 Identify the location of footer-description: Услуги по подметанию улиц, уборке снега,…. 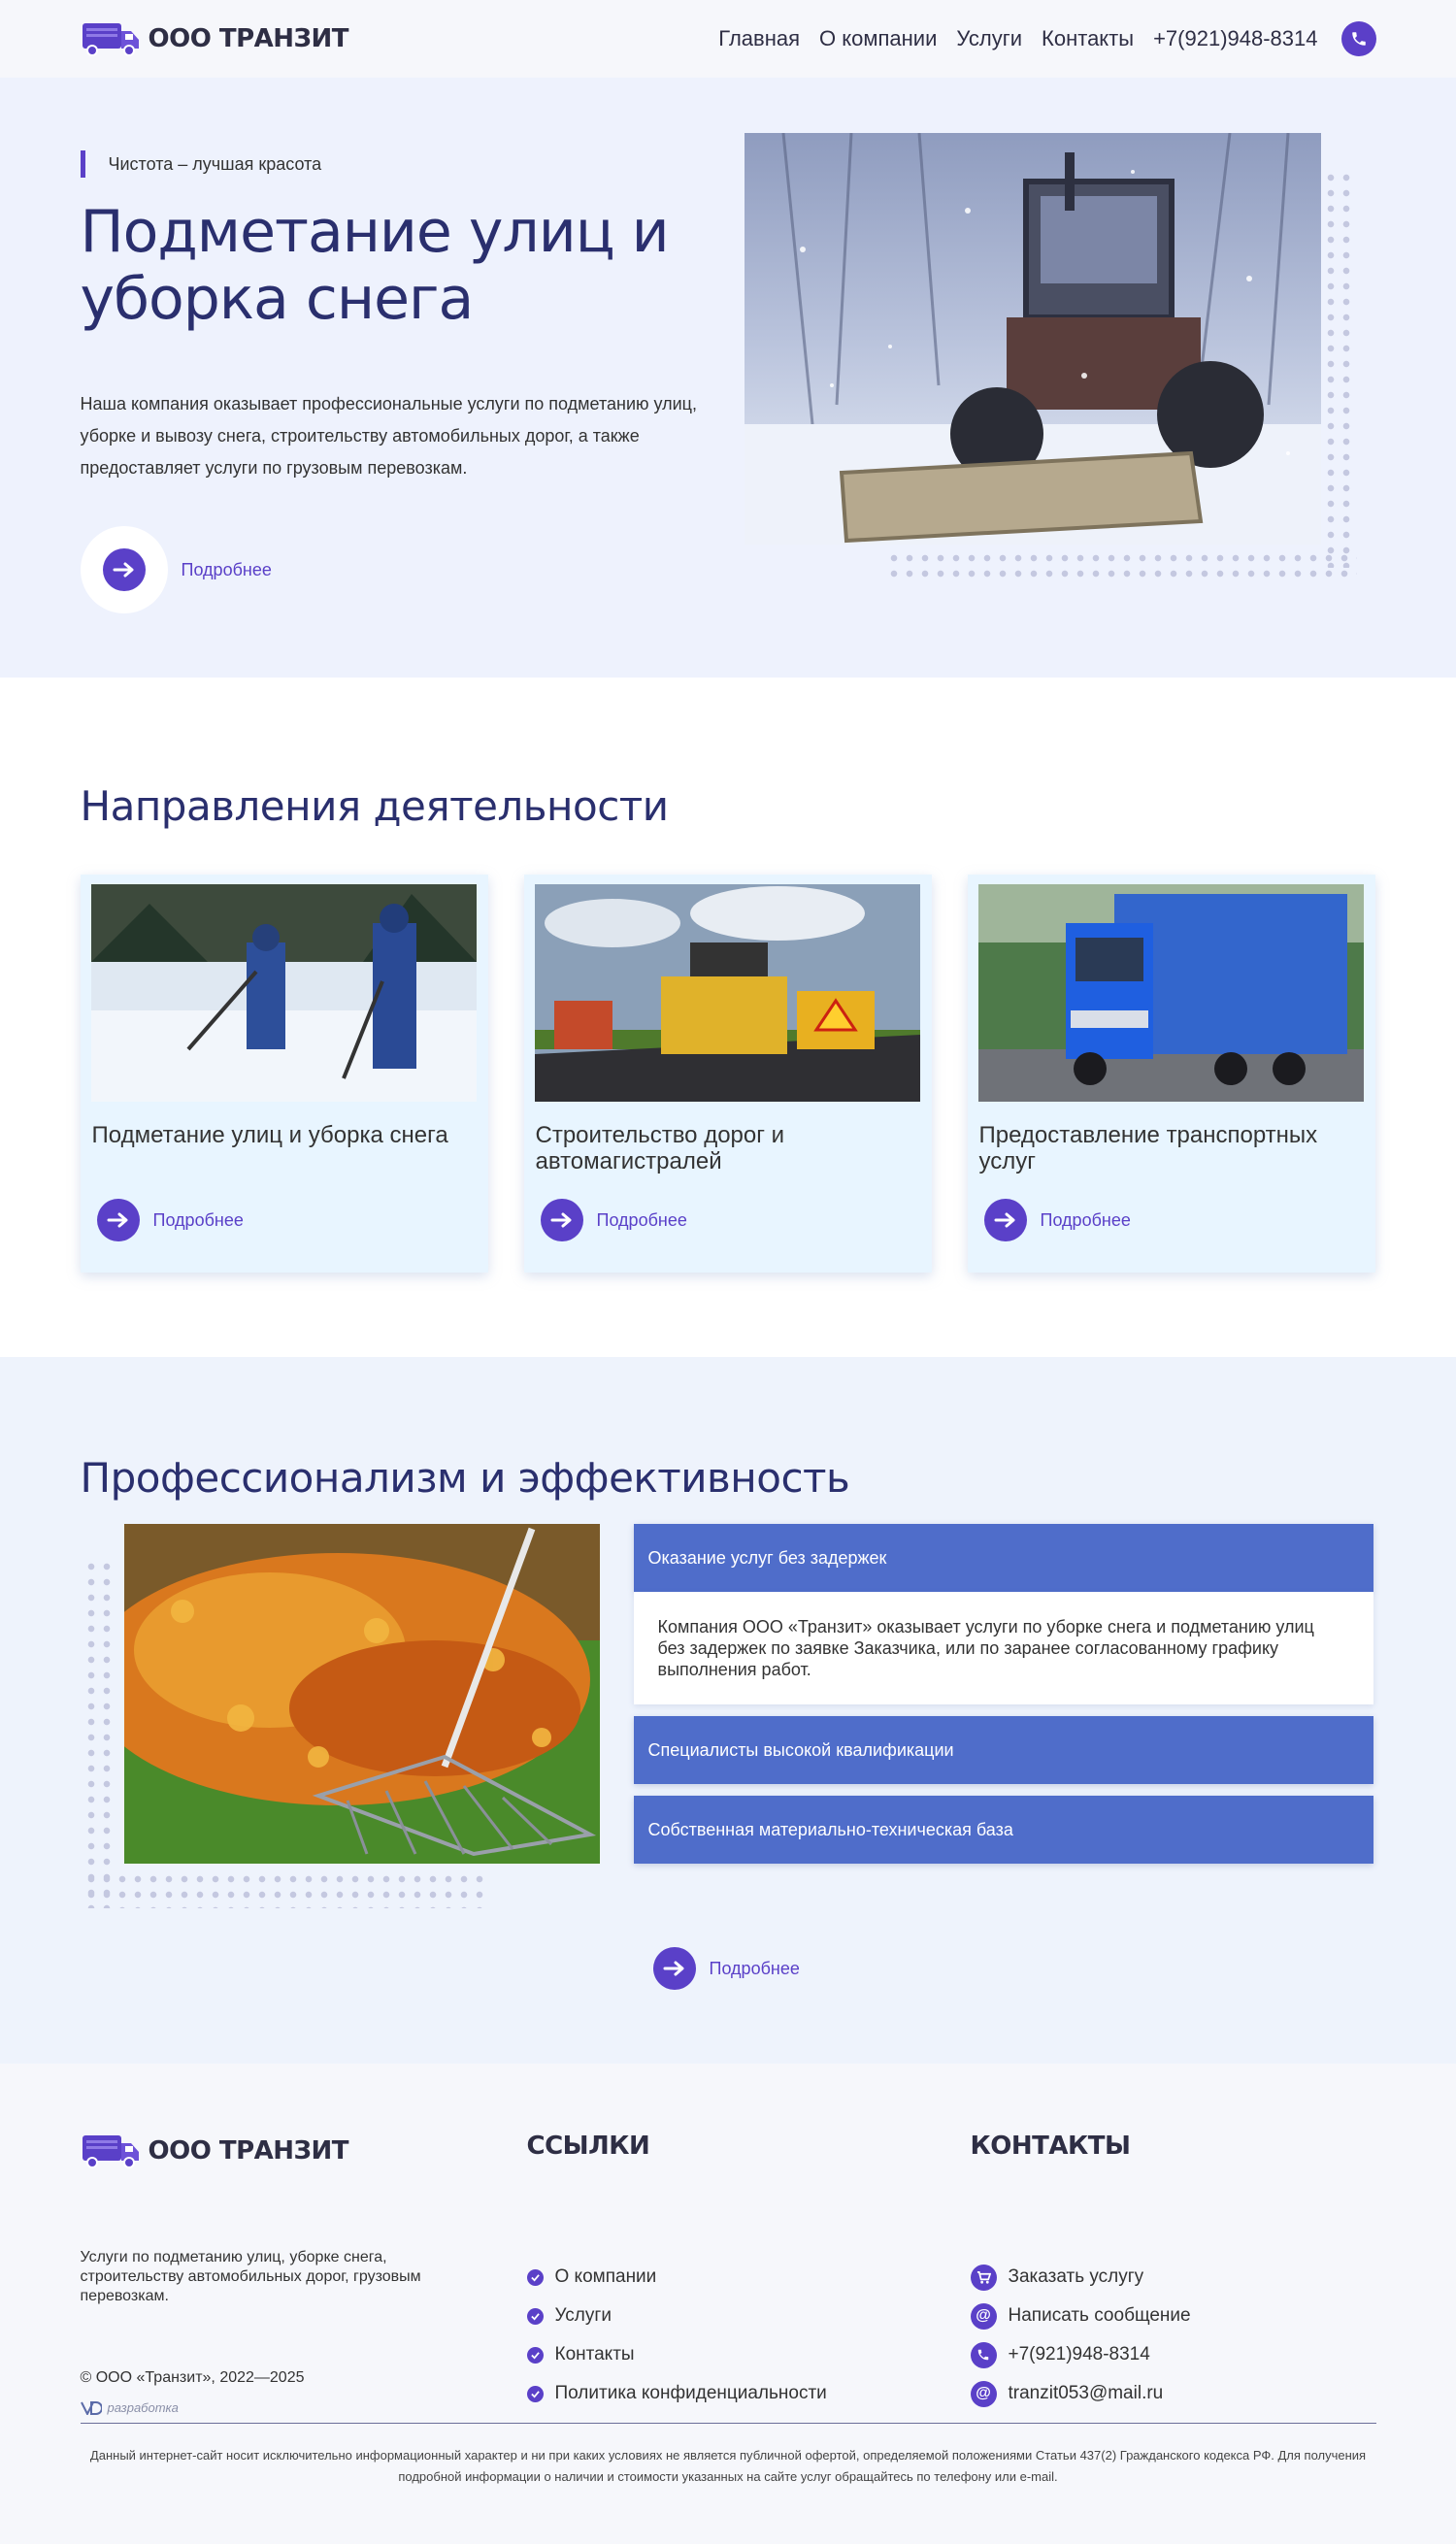
(250, 2276).